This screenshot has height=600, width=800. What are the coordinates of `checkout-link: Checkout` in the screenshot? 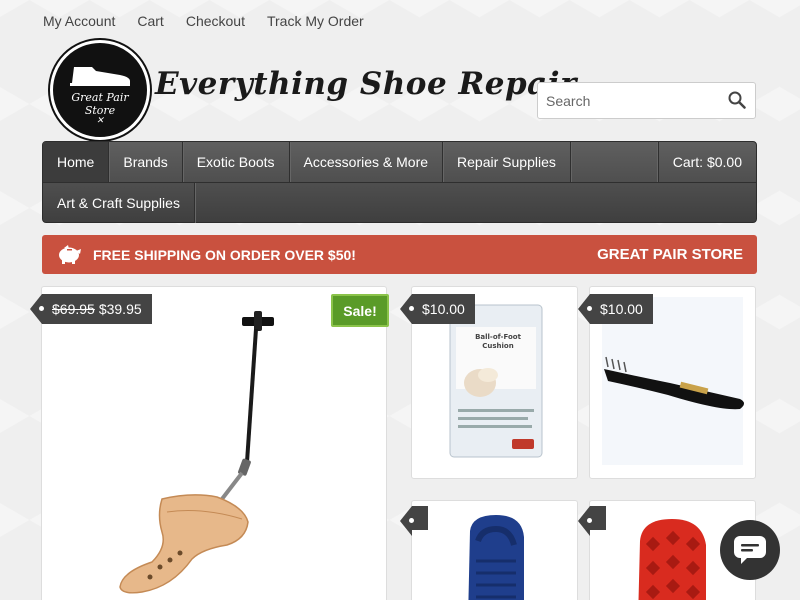 It's located at (215, 21).